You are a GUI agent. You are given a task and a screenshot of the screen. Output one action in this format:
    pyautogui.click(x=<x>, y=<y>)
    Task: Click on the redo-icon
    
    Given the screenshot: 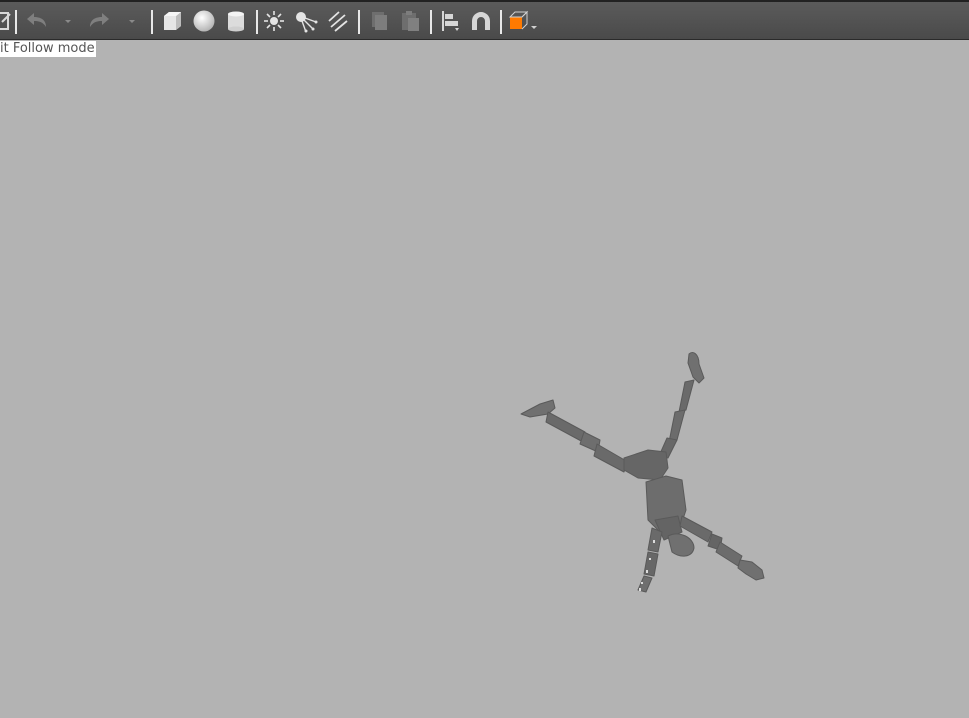 What is the action you would take?
    pyautogui.click(x=99, y=21)
    